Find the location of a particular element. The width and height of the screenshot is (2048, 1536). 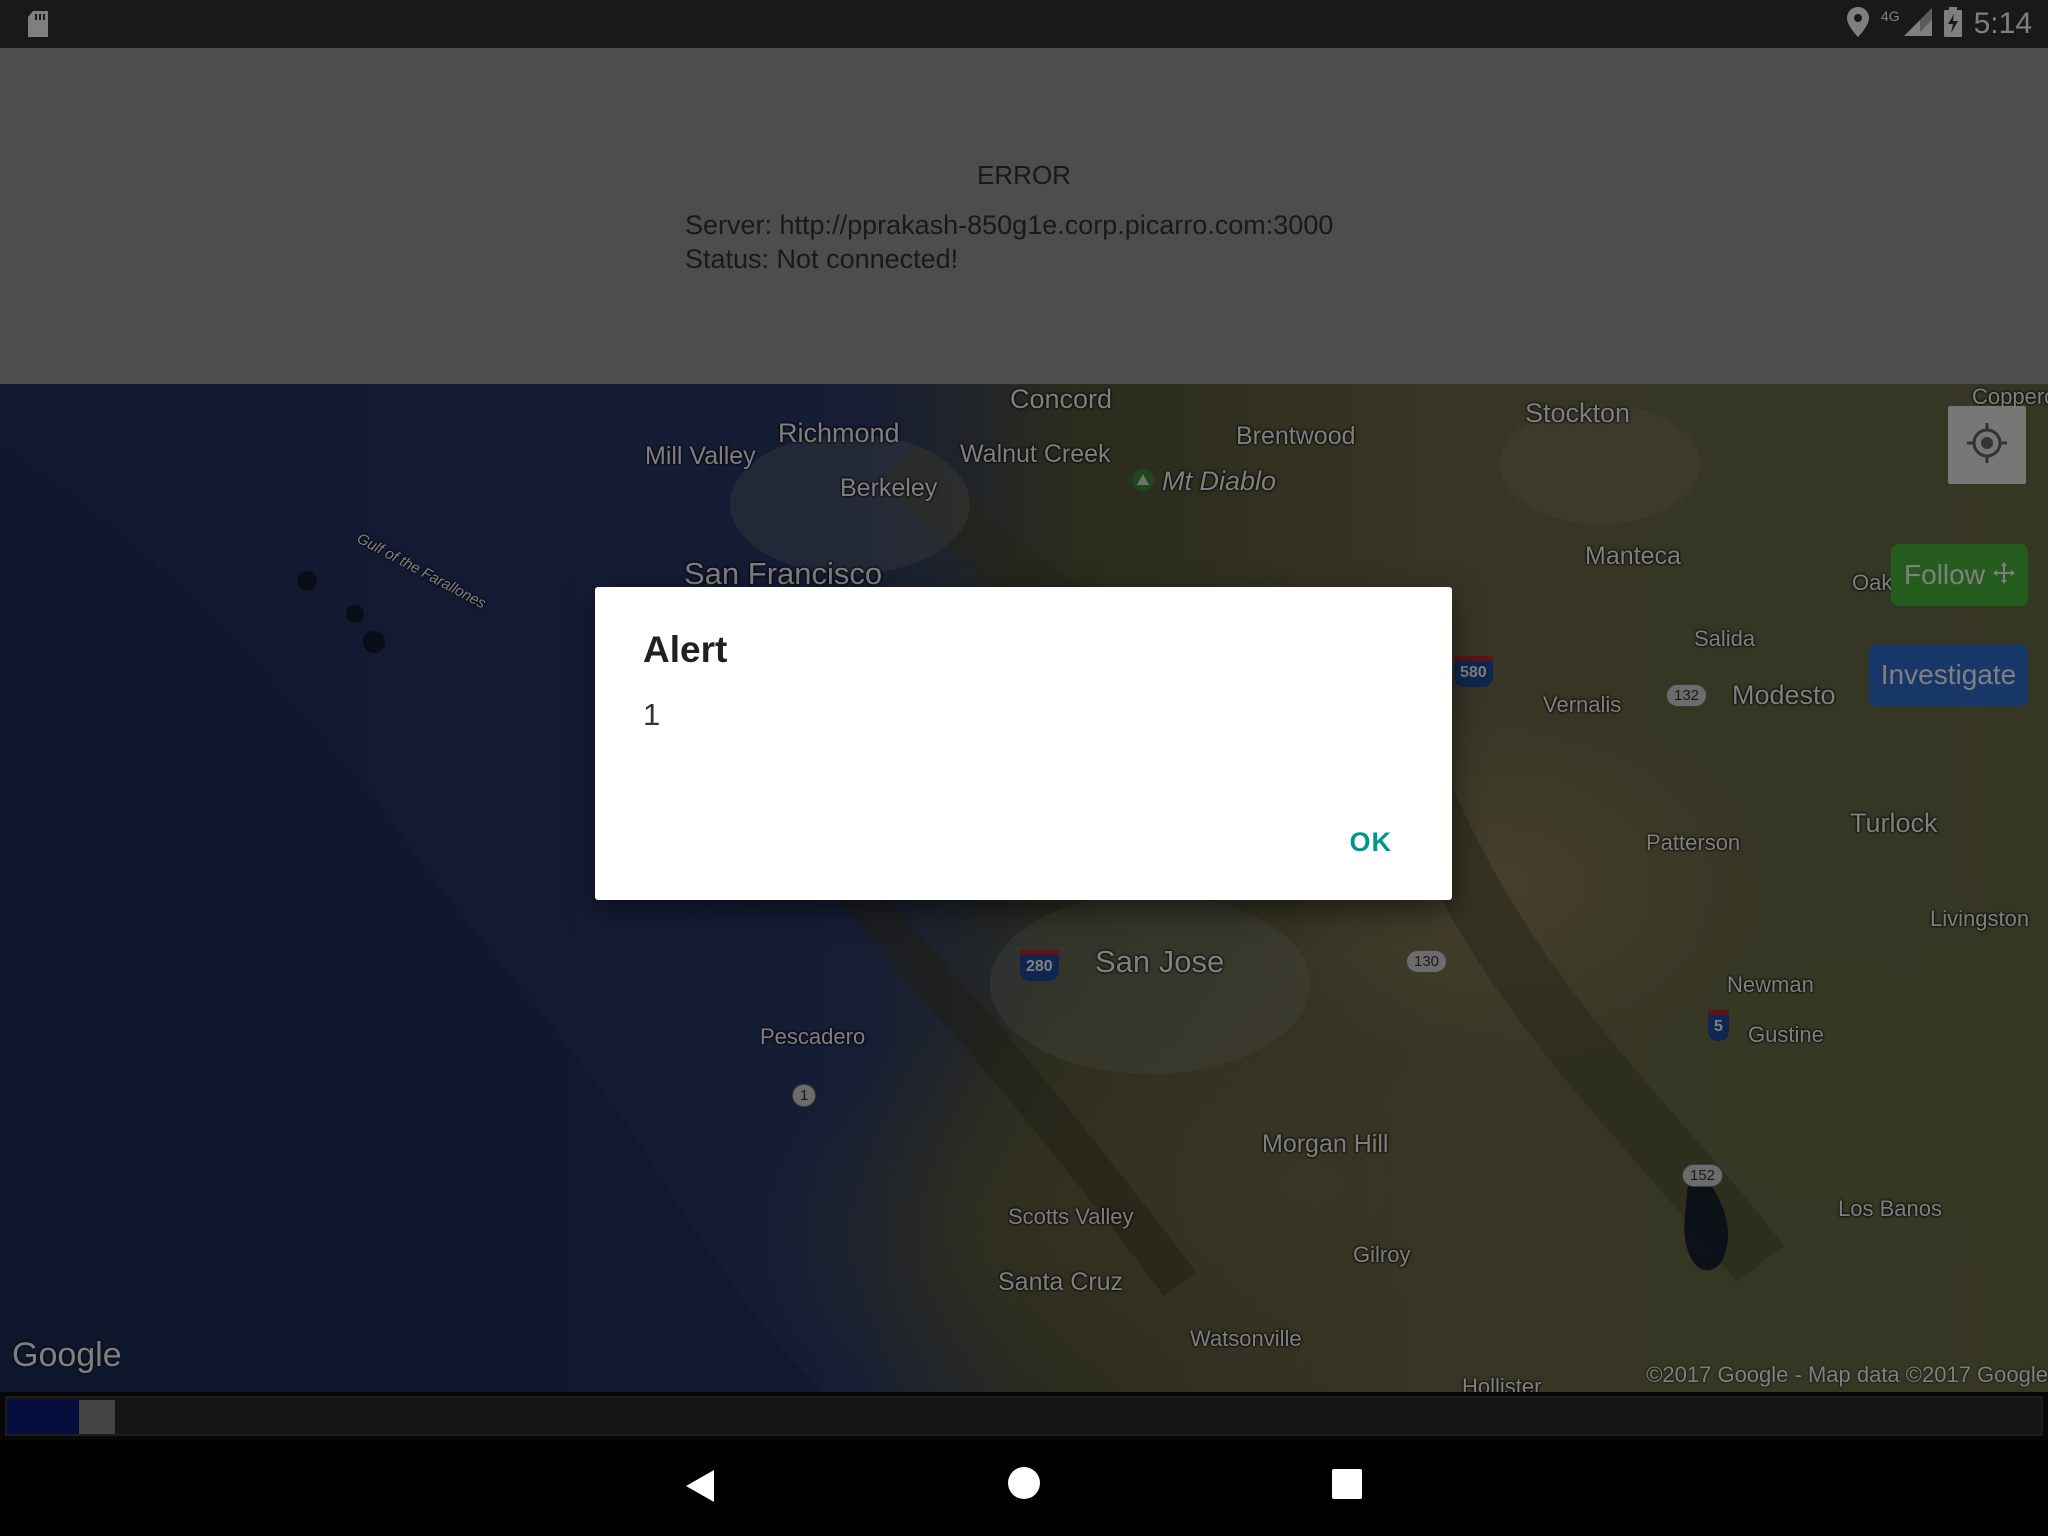

ok-button: OK is located at coordinates (1371, 842).